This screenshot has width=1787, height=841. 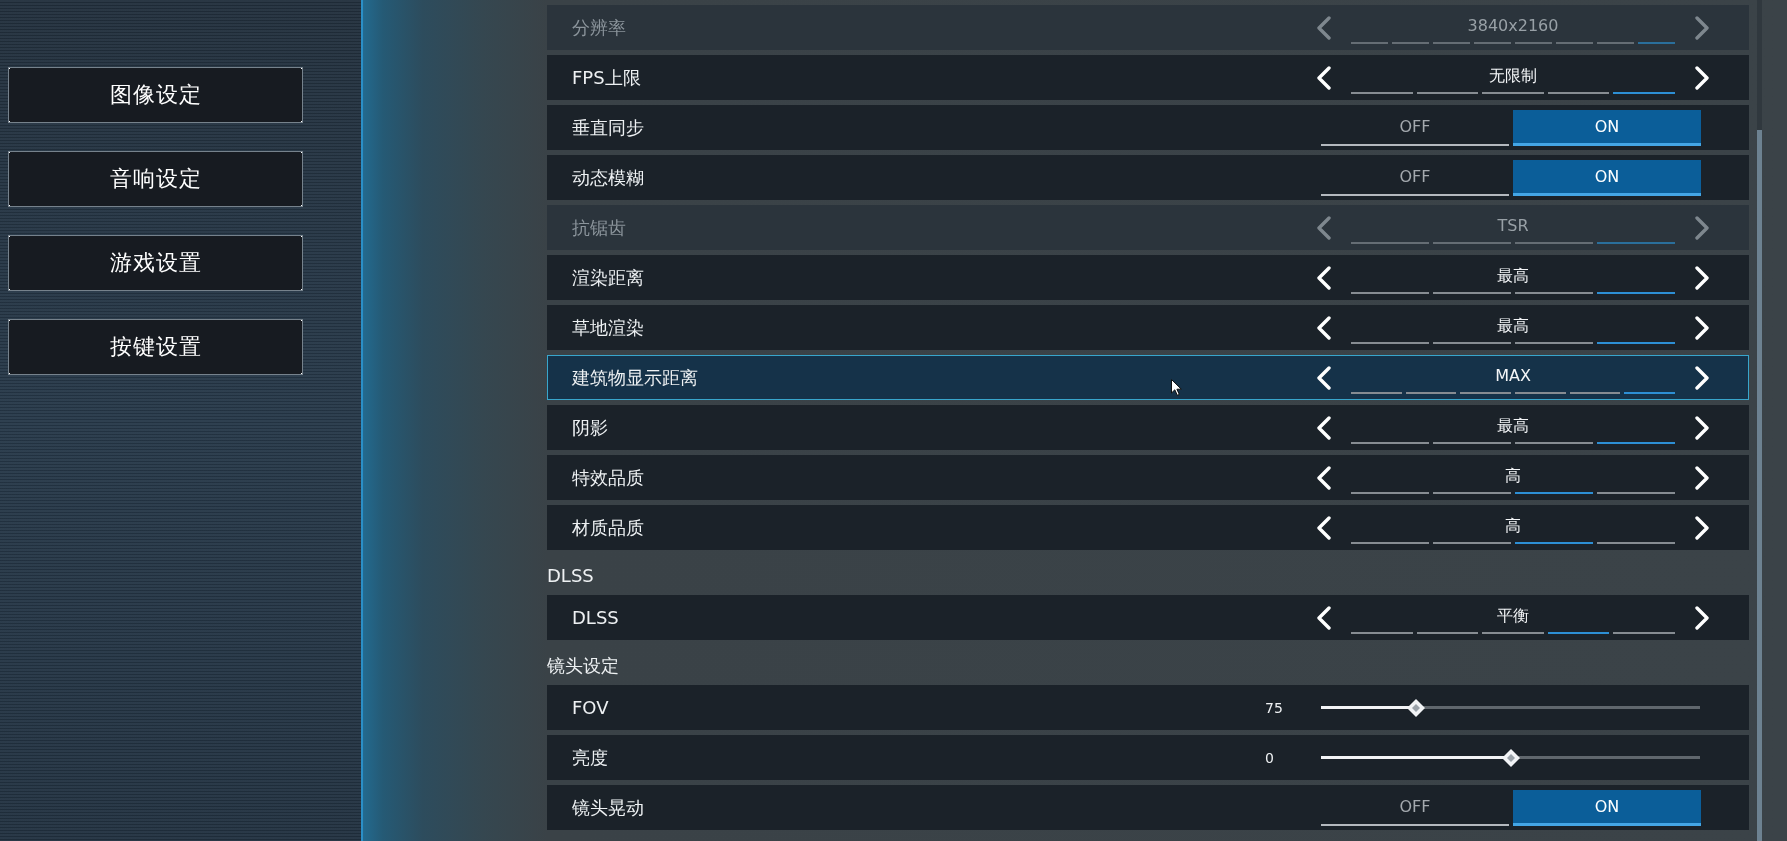 What do you see at coordinates (1274, 707) in the screenshot?
I see `slider-value: 75` at bounding box center [1274, 707].